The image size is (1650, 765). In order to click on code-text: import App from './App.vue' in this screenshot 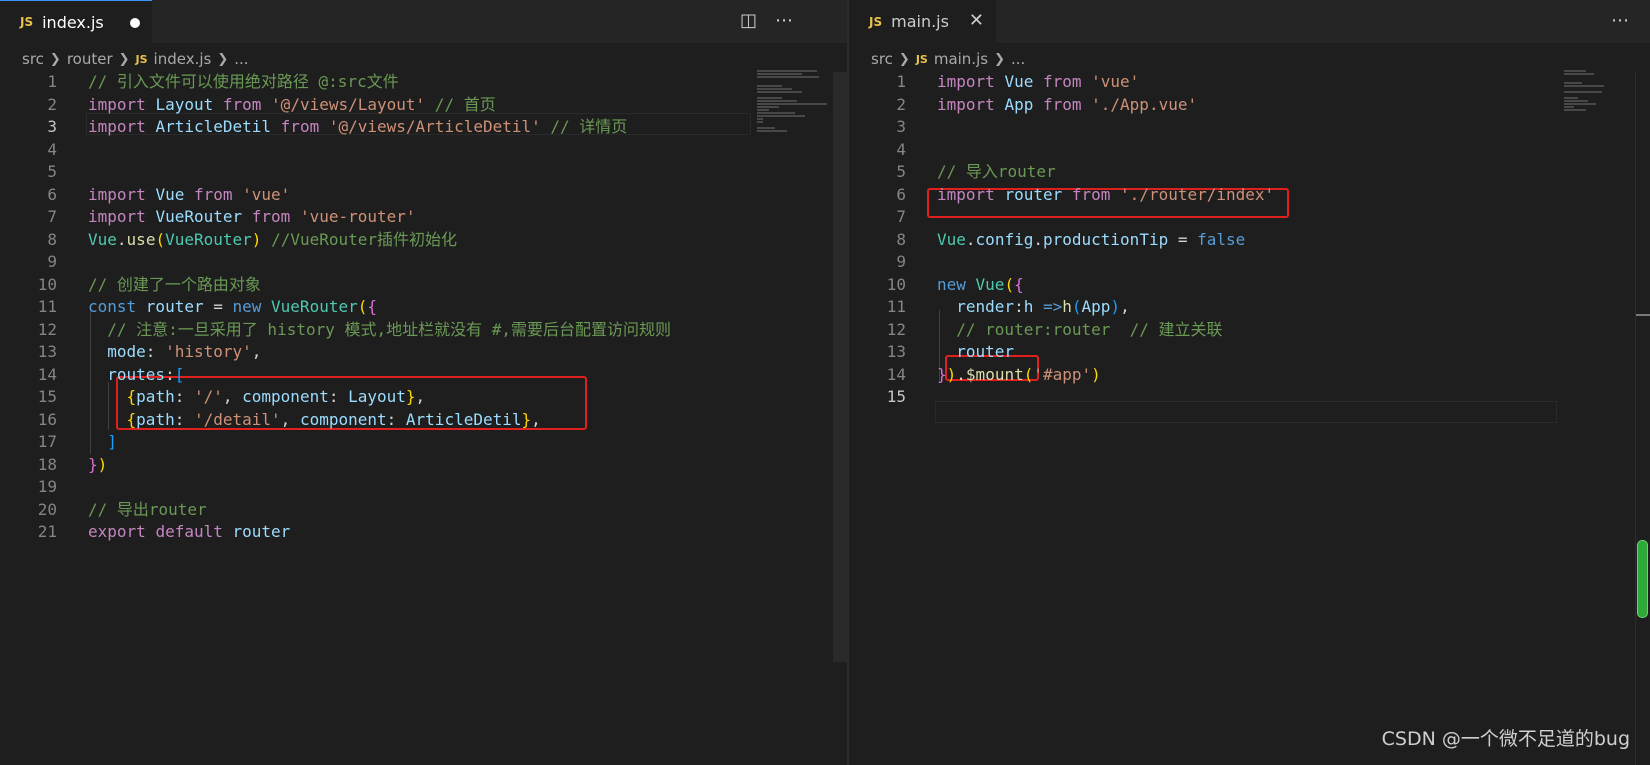, I will do `click(1067, 105)`.